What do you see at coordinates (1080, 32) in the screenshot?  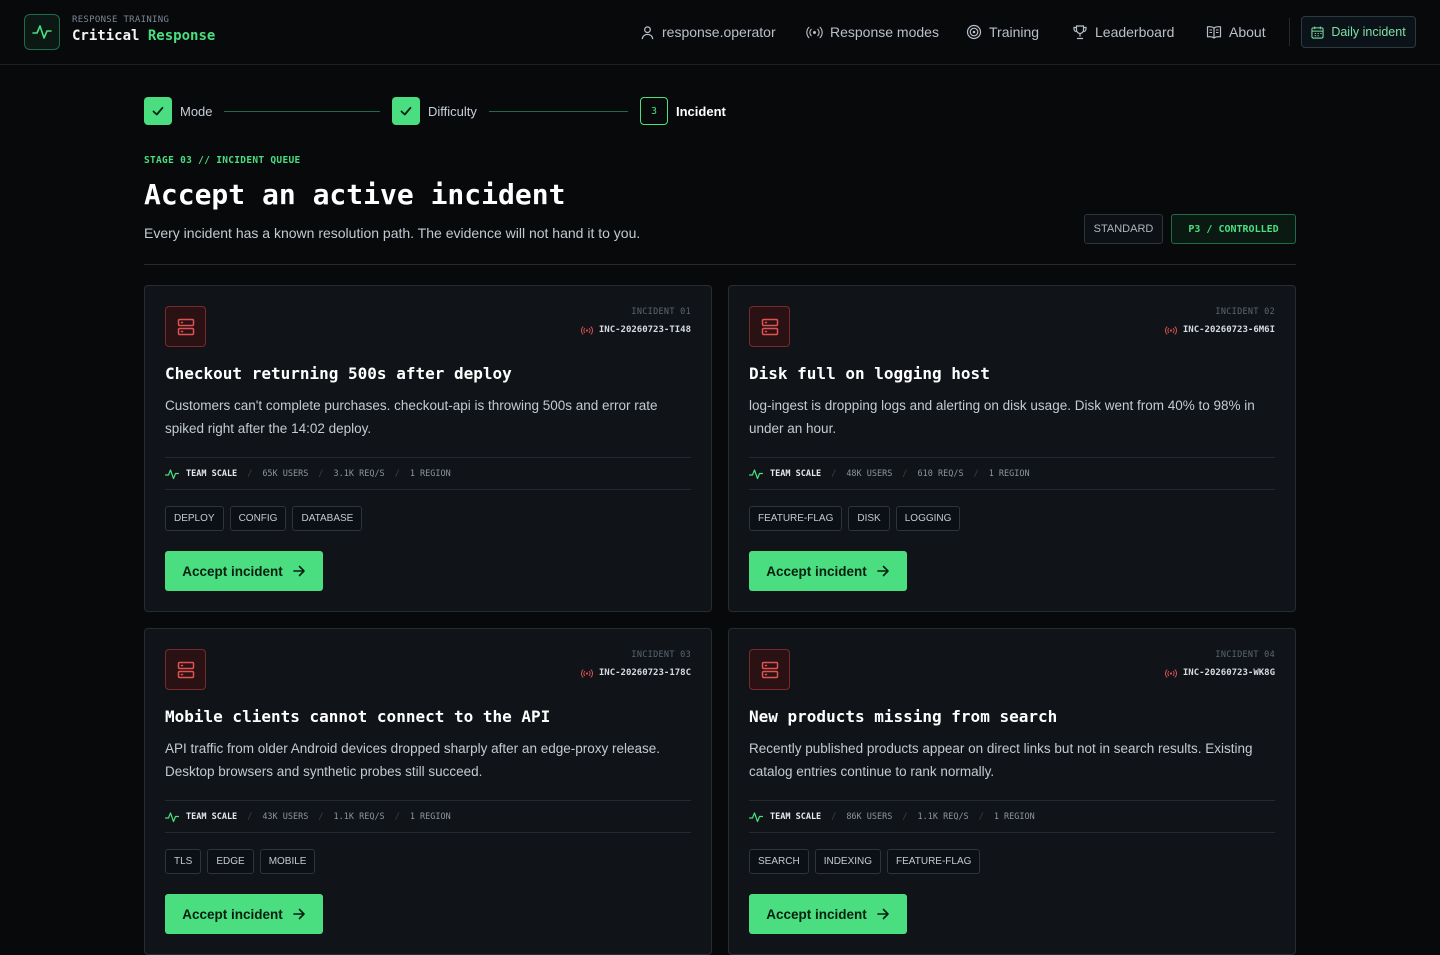 I see `trophy-icon` at bounding box center [1080, 32].